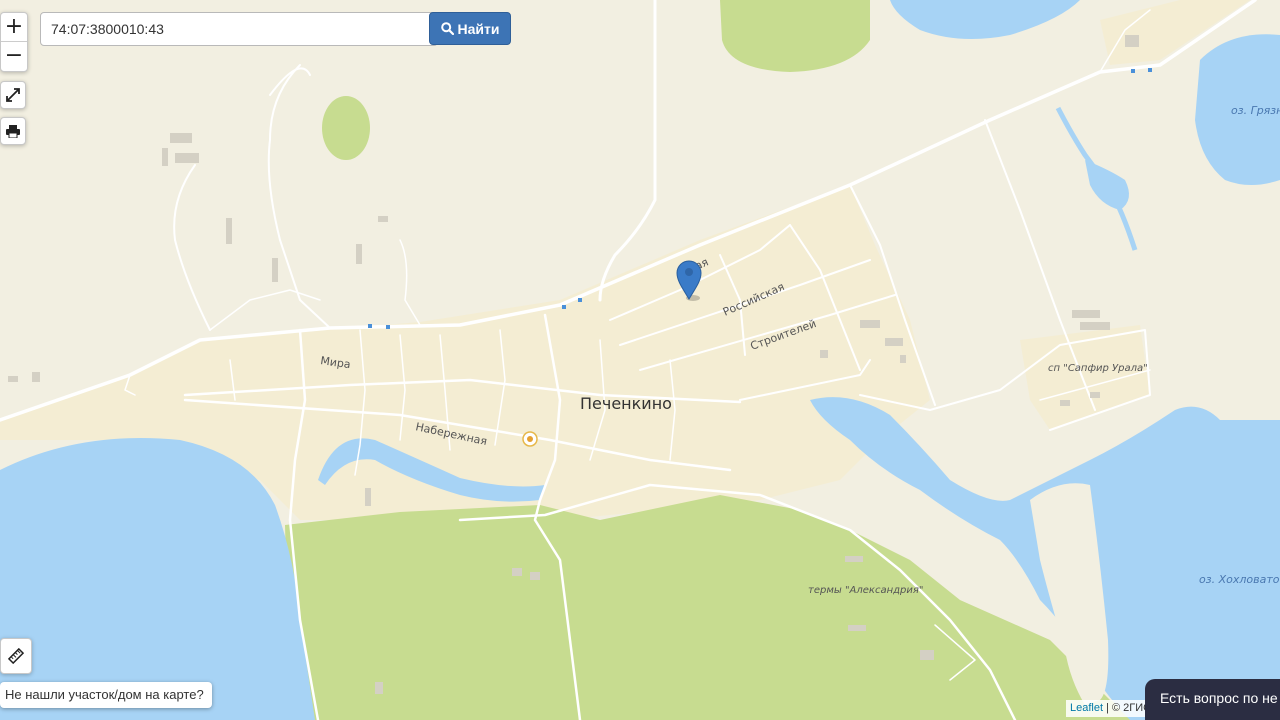 This screenshot has height=720, width=1280. Describe the element at coordinates (866, 590) in the screenshot. I see `terms-label: термы "Александрия"` at that location.